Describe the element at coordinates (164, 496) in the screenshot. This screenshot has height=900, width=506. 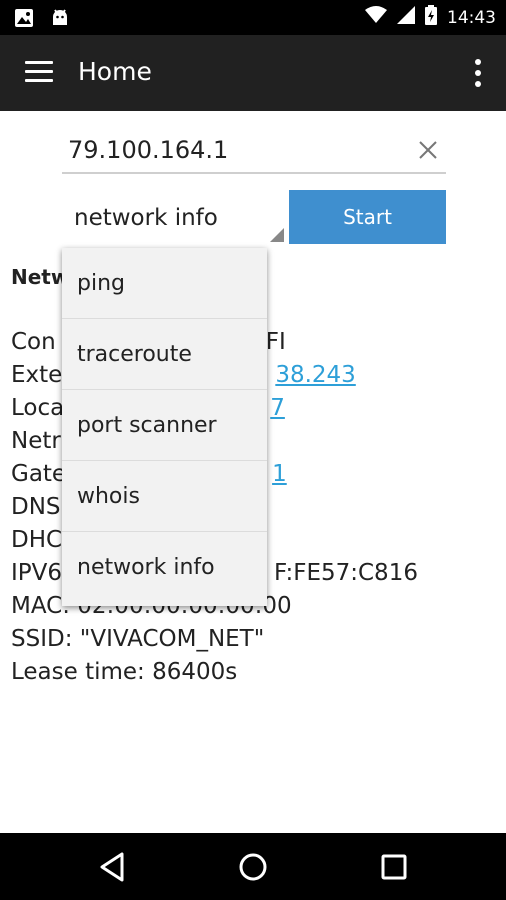
I see `dropdown-option-whois: whois` at that location.